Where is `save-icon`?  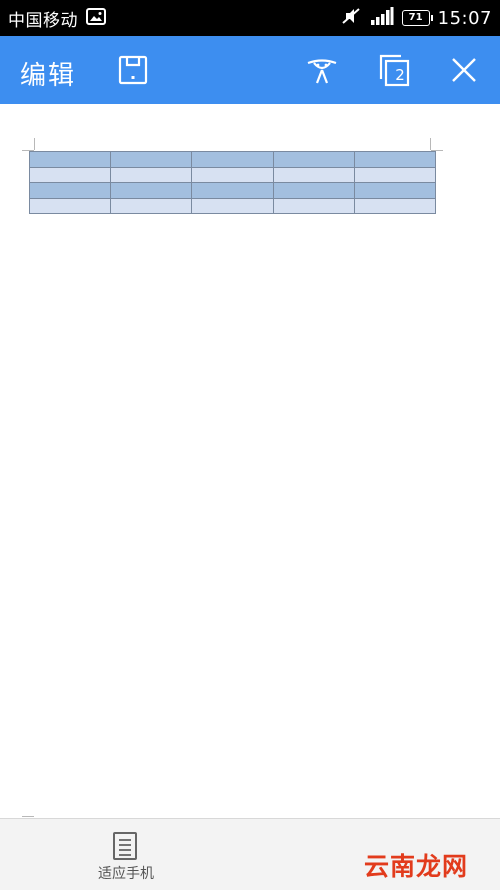
save-icon is located at coordinates (133, 70).